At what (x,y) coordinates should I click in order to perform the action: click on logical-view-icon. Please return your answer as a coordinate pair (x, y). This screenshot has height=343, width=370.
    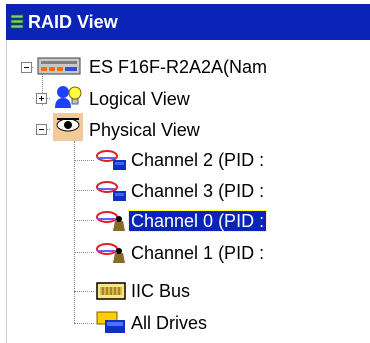
    Looking at the image, I should click on (68, 97).